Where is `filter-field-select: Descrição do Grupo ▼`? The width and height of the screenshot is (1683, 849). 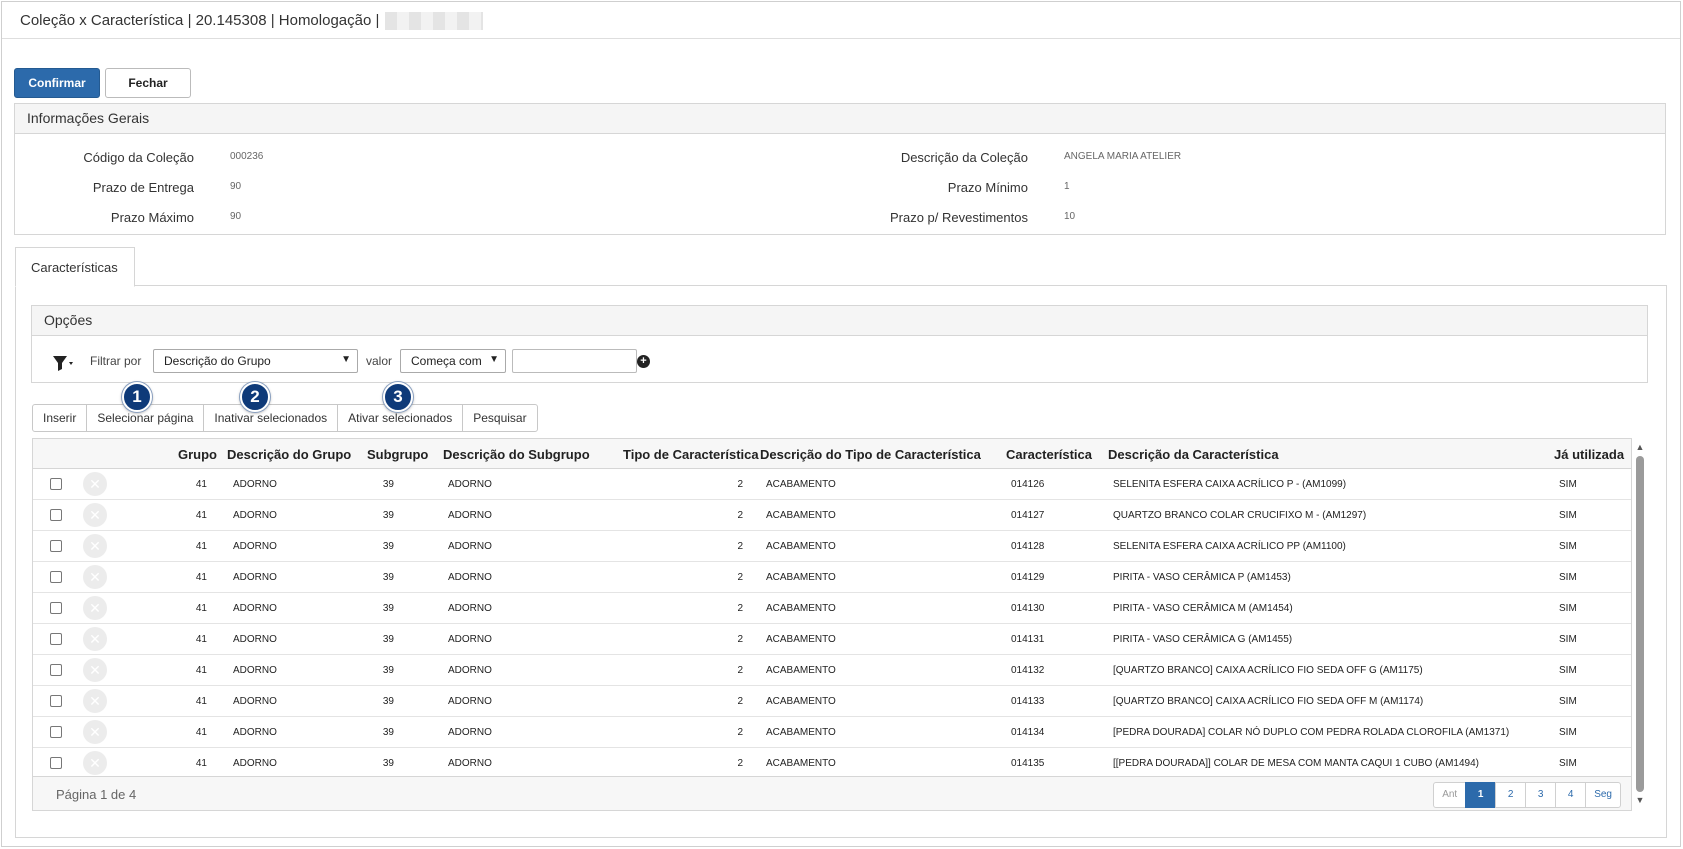
filter-field-select: Descrição do Grupo ▼ is located at coordinates (255, 361).